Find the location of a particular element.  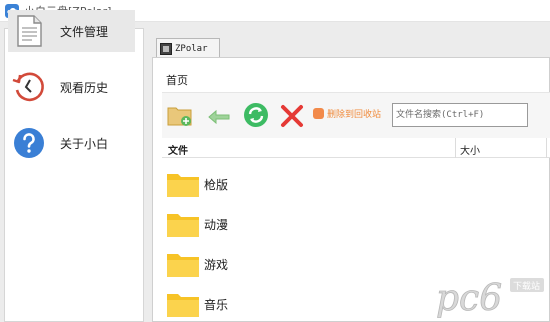

search-input is located at coordinates (460, 115).